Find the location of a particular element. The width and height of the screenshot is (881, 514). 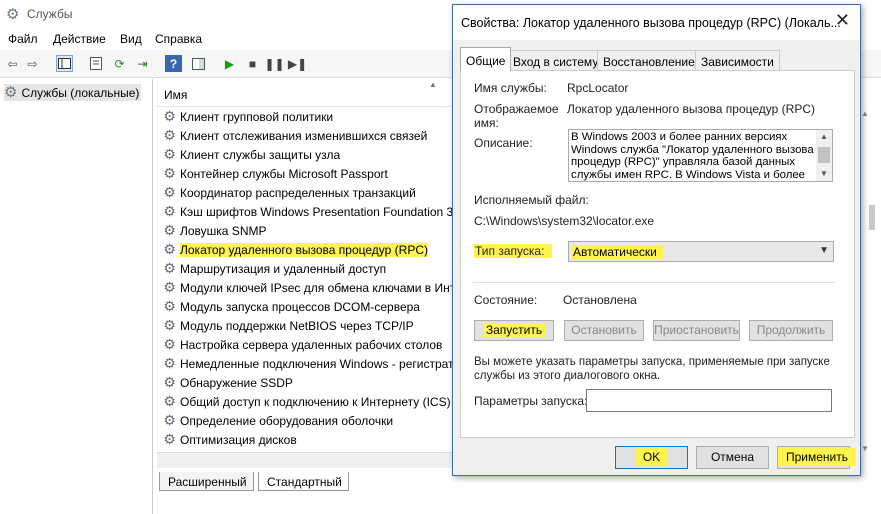

startup-type-label: Тип запуска: is located at coordinates (513, 251).